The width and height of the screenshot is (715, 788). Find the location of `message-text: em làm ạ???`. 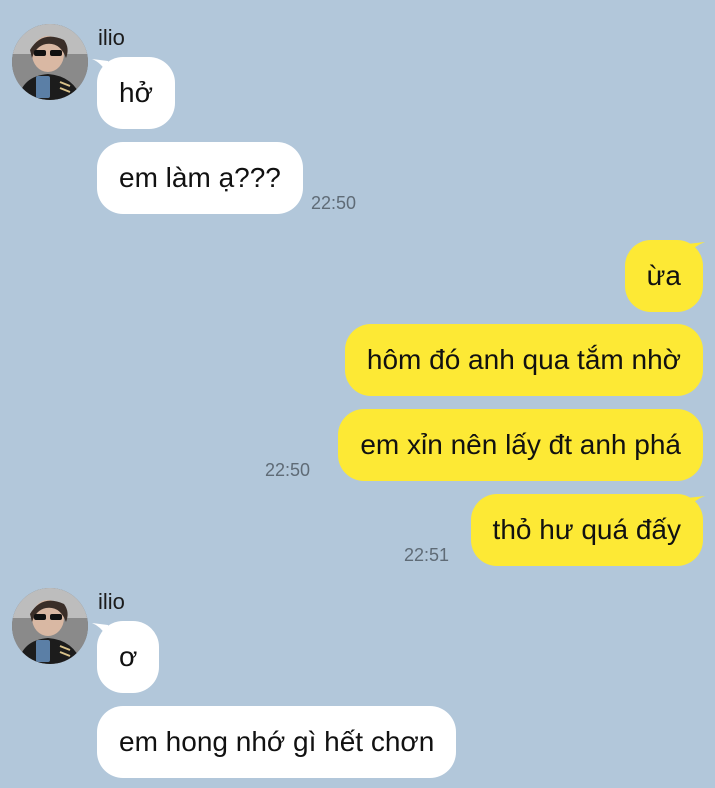

message-text: em làm ạ??? is located at coordinates (200, 177).